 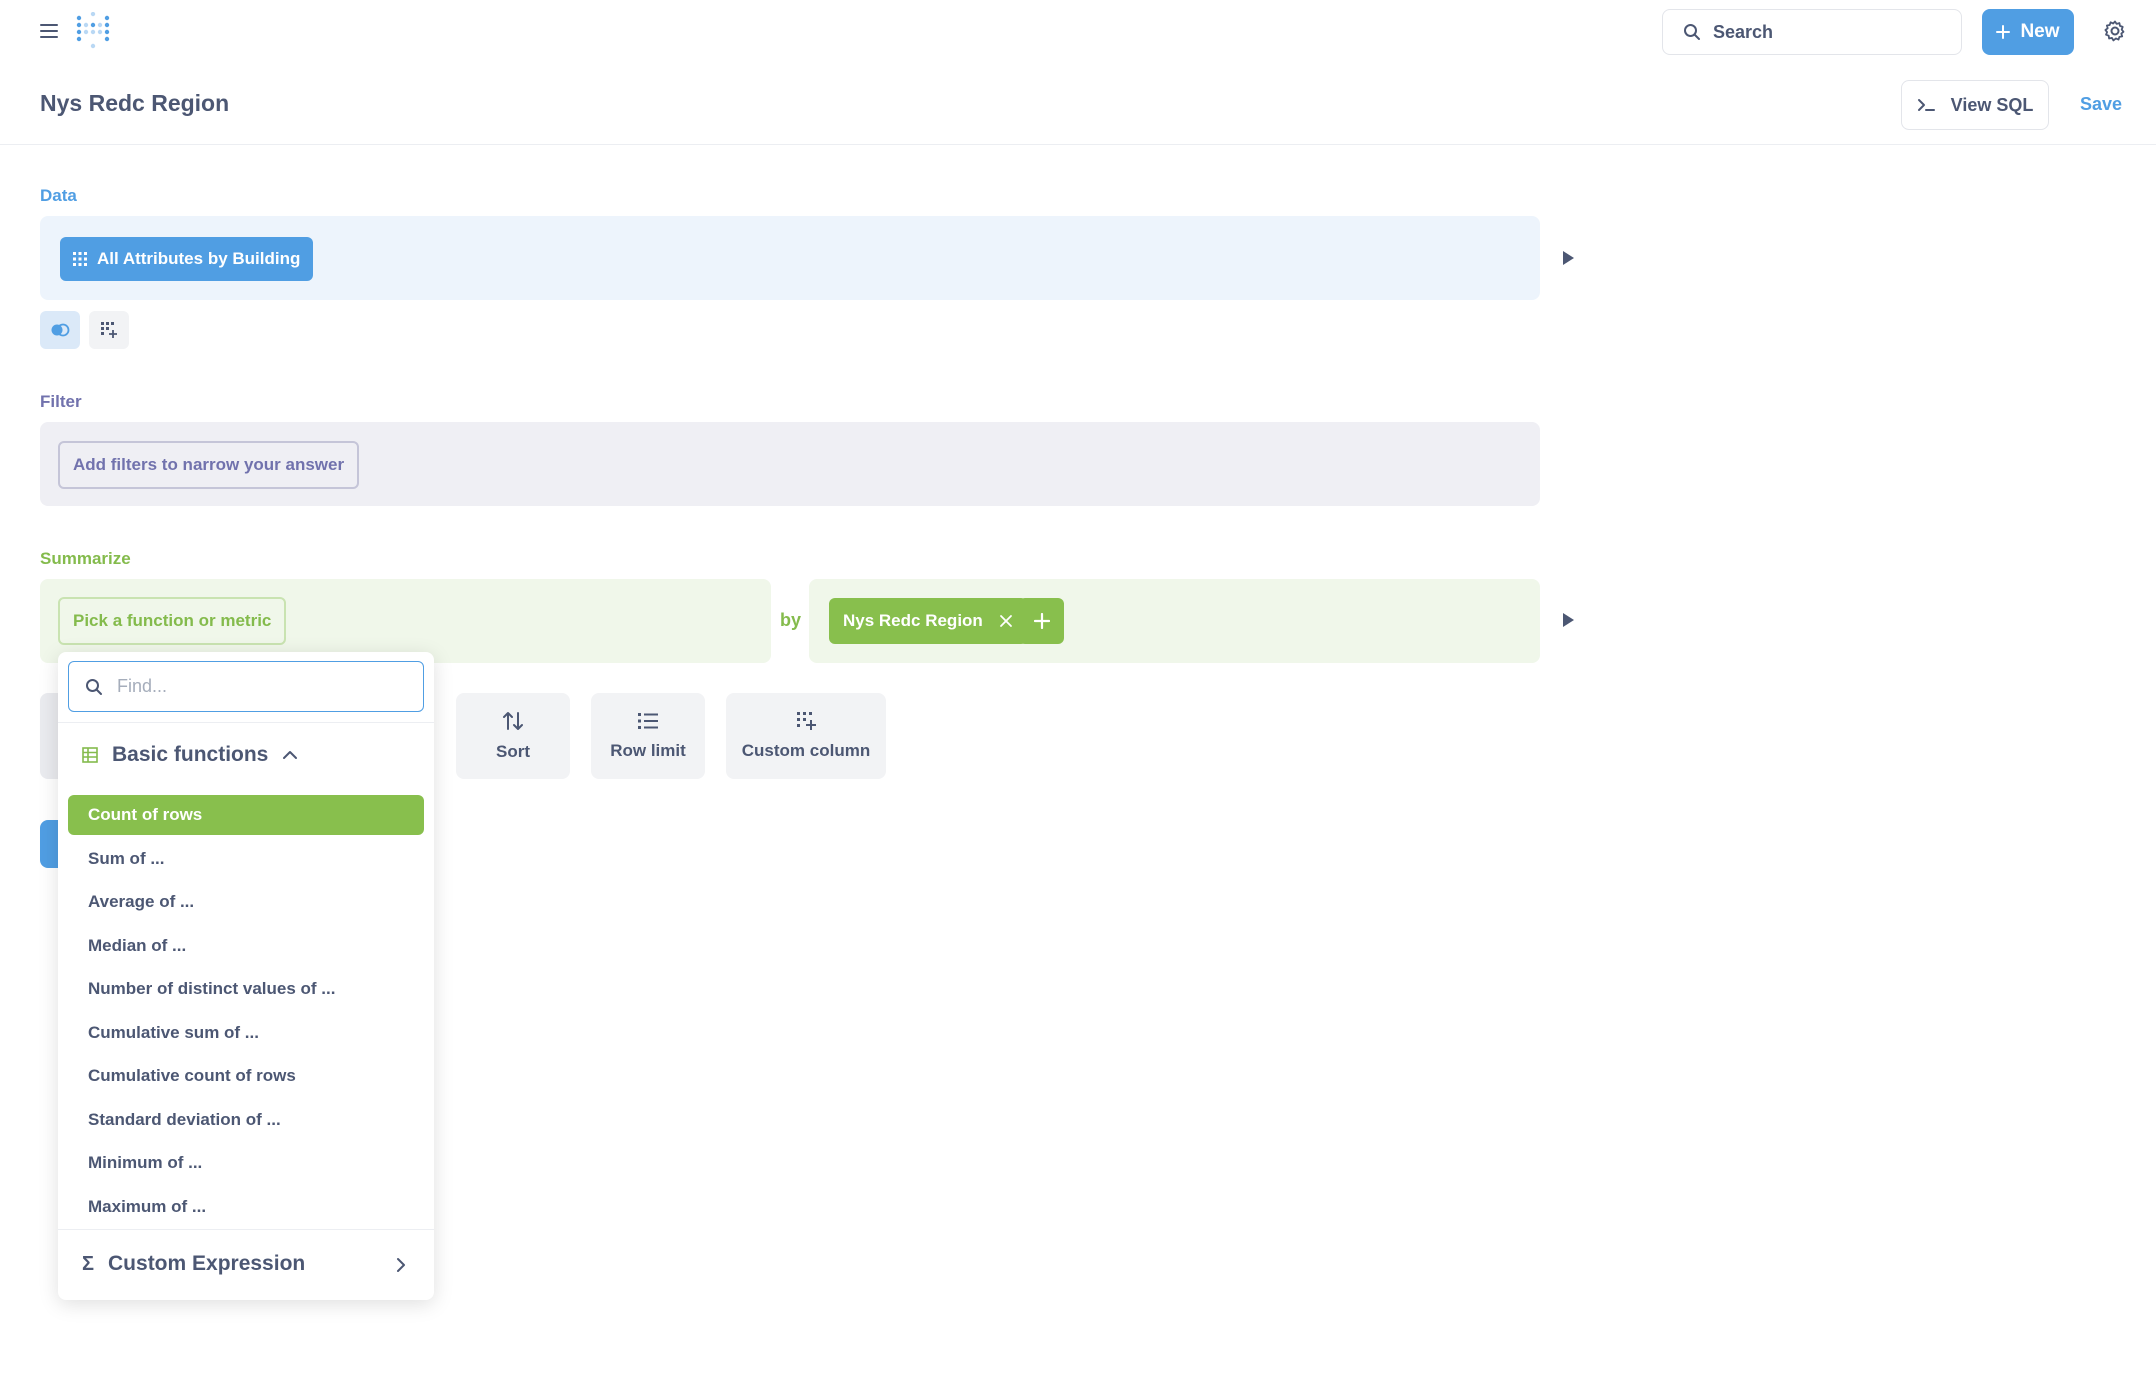 What do you see at coordinates (513, 721) in the screenshot?
I see `sort-icon` at bounding box center [513, 721].